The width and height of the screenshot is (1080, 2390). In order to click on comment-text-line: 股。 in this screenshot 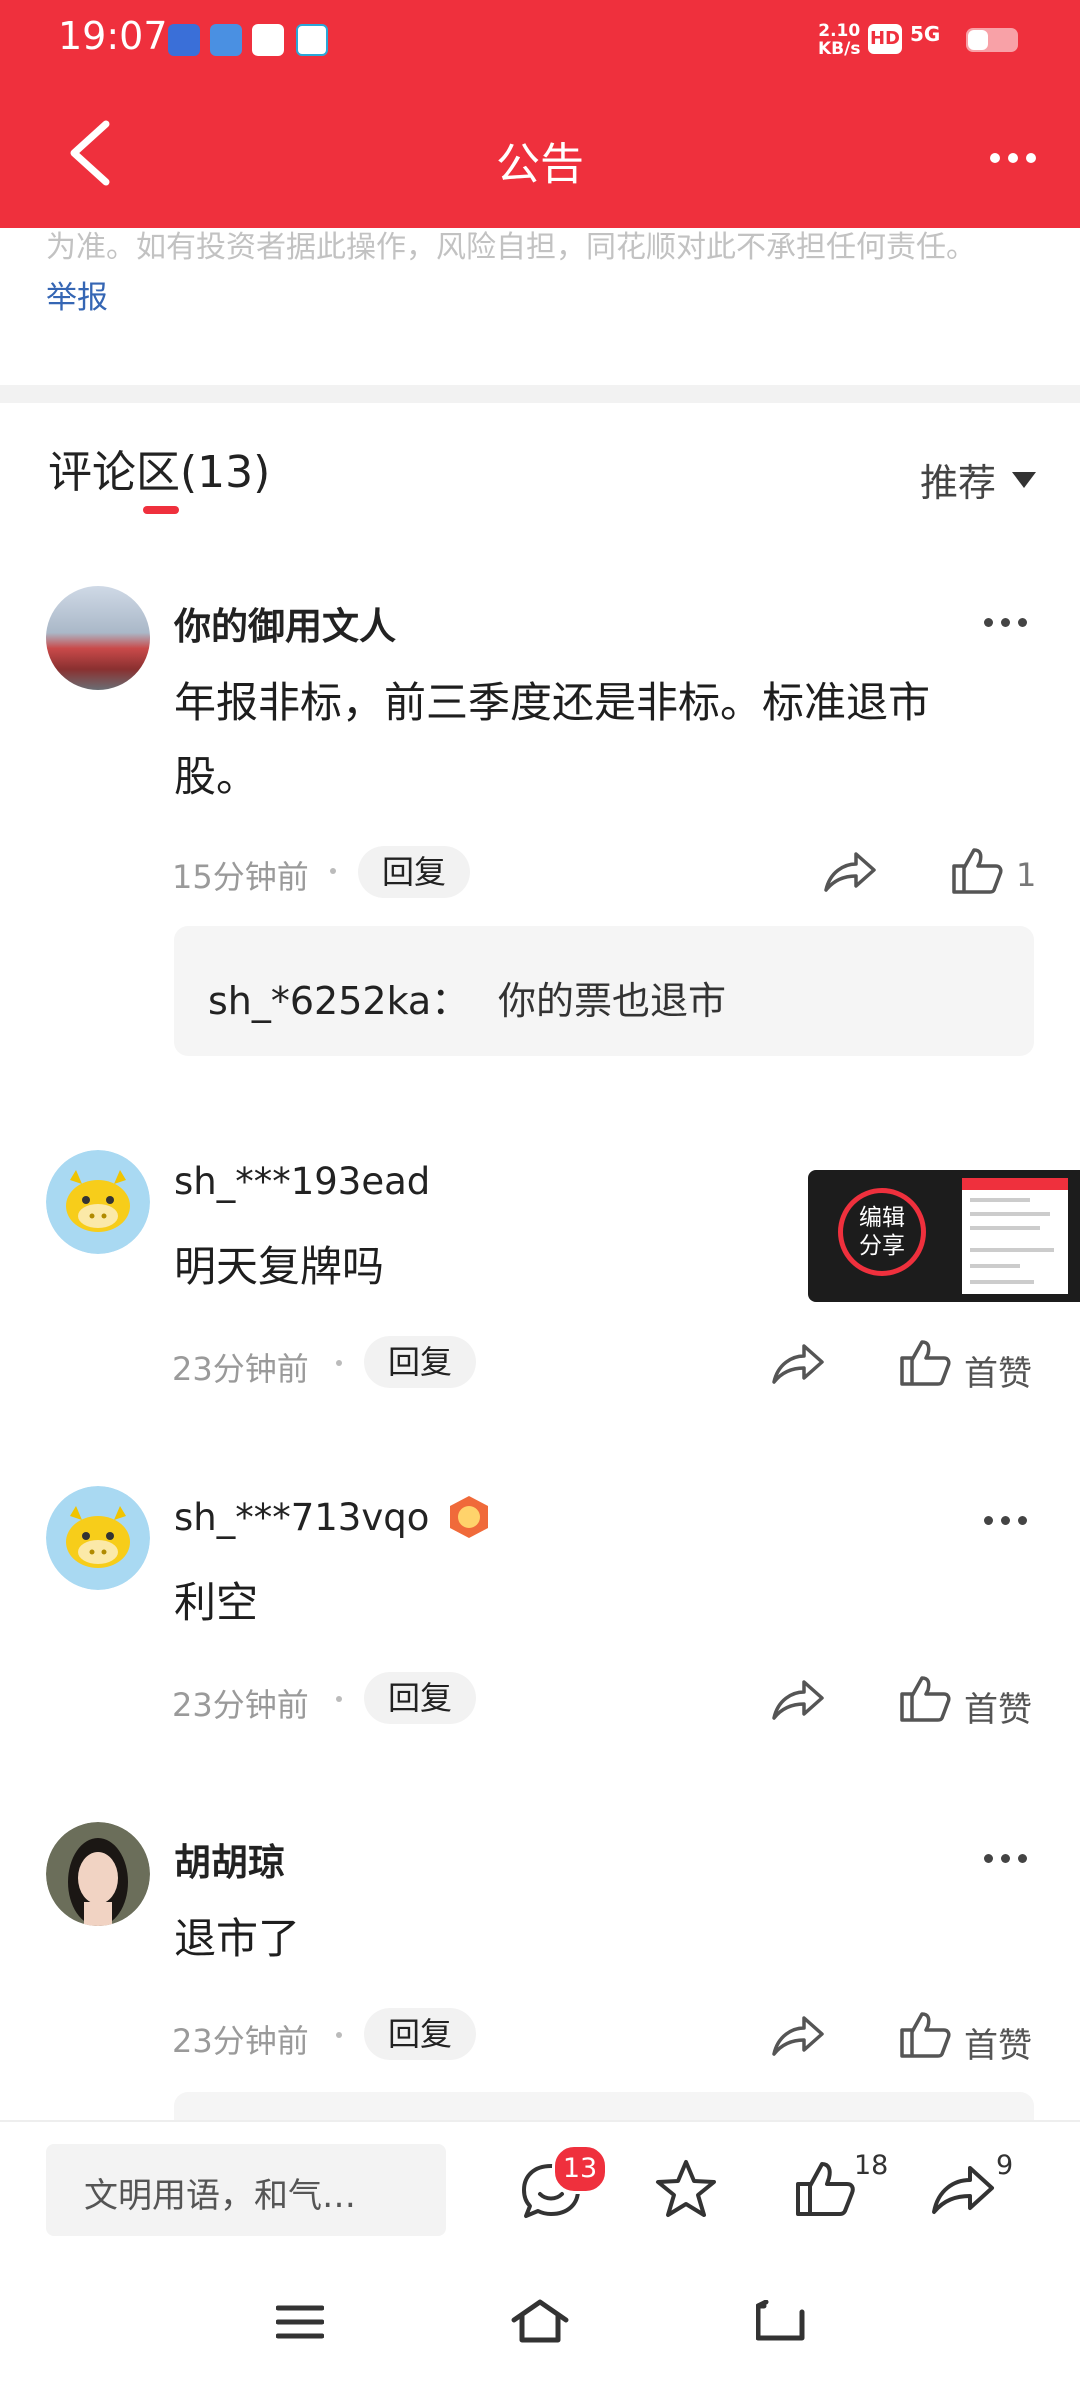, I will do `click(216, 776)`.